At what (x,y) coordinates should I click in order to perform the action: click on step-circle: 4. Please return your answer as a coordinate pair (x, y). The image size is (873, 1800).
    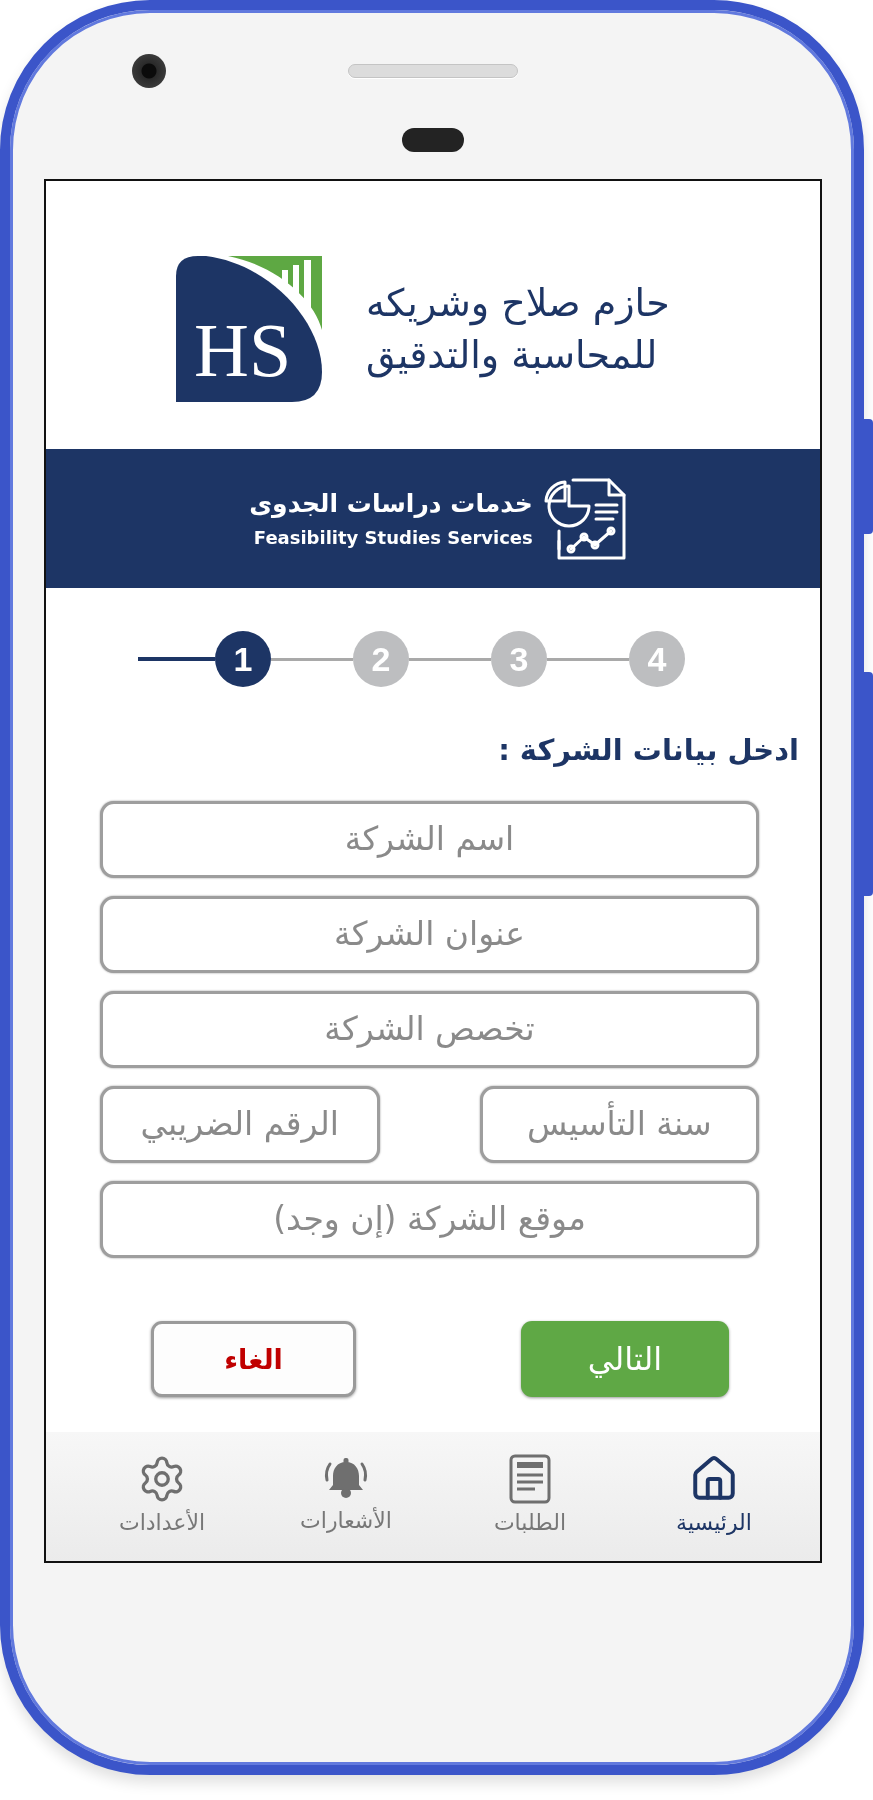
    Looking at the image, I should click on (657, 659).